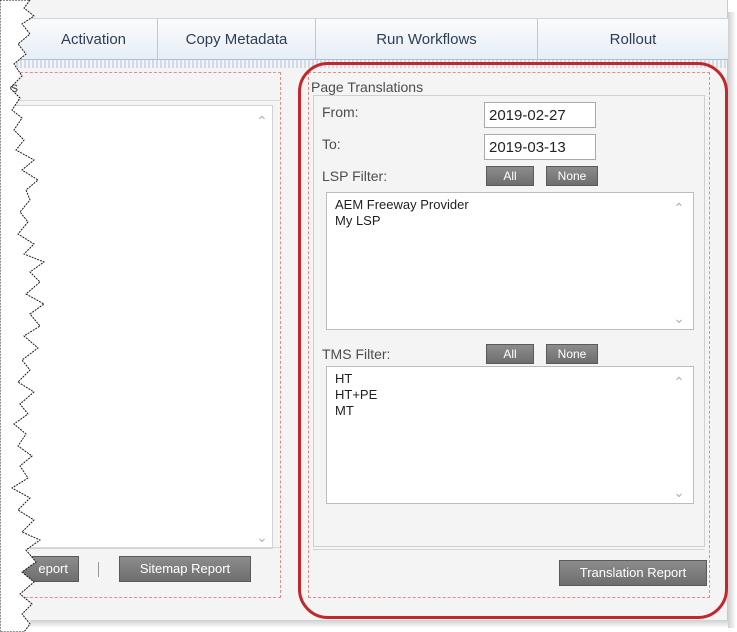 The height and width of the screenshot is (632, 737). What do you see at coordinates (343, 378) in the screenshot?
I see `list-item: HT` at bounding box center [343, 378].